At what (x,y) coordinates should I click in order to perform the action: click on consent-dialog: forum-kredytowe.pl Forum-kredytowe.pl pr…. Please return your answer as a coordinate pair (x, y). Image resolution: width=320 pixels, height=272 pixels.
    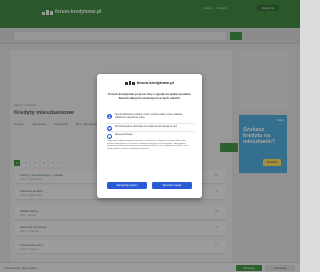
    Looking at the image, I should click on (149, 136).